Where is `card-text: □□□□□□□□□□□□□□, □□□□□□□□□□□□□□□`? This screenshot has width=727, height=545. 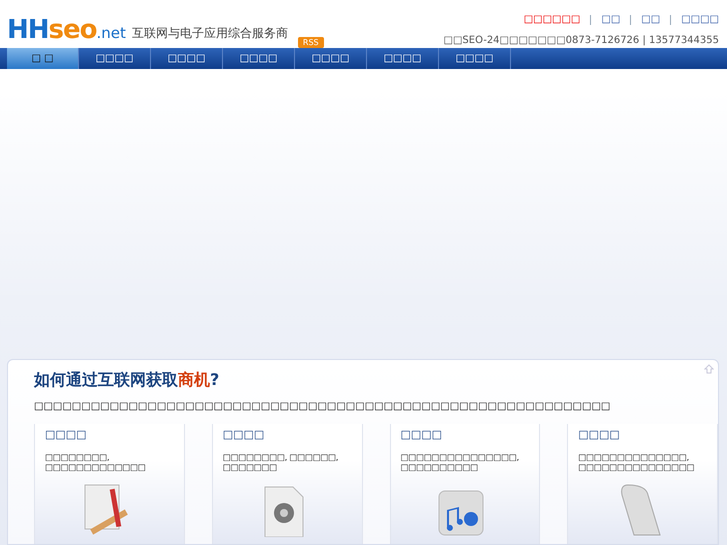
card-text: □□□□□□□□□□□□□□, □□□□□□□□□□□□□□□ is located at coordinates (637, 463).